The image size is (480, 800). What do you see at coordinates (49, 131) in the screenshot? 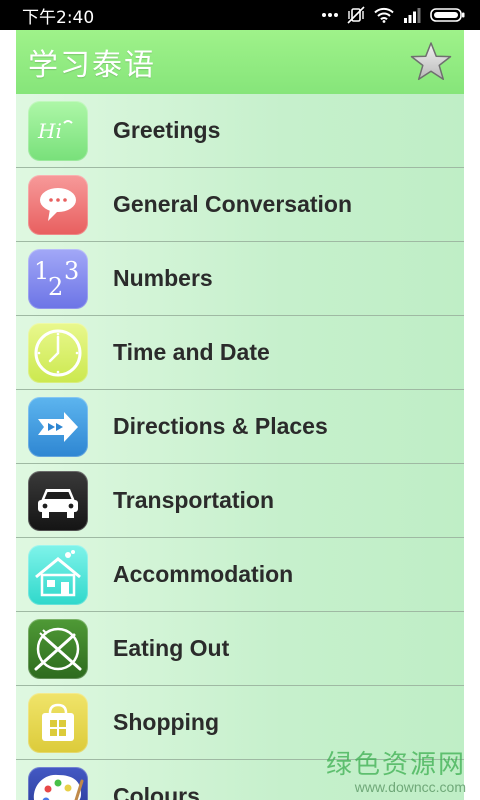
I see `svg-text: Hi` at bounding box center [49, 131].